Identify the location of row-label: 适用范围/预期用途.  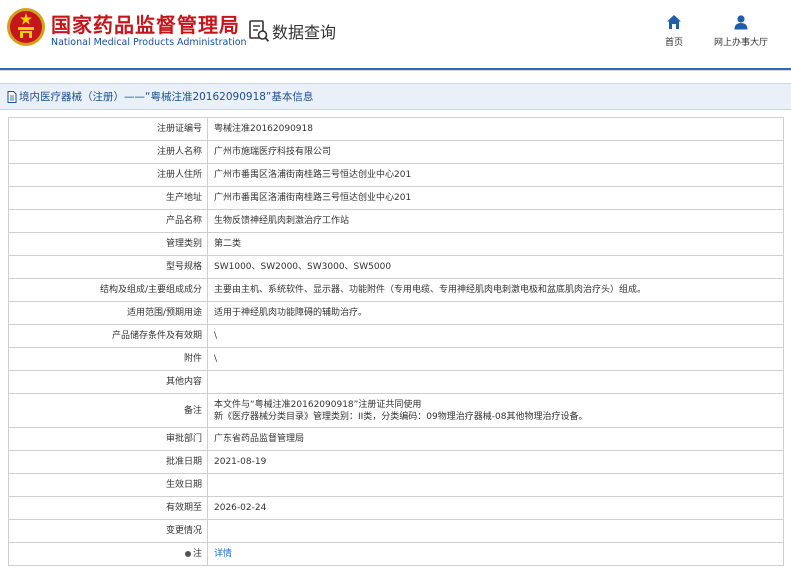
(108, 313).